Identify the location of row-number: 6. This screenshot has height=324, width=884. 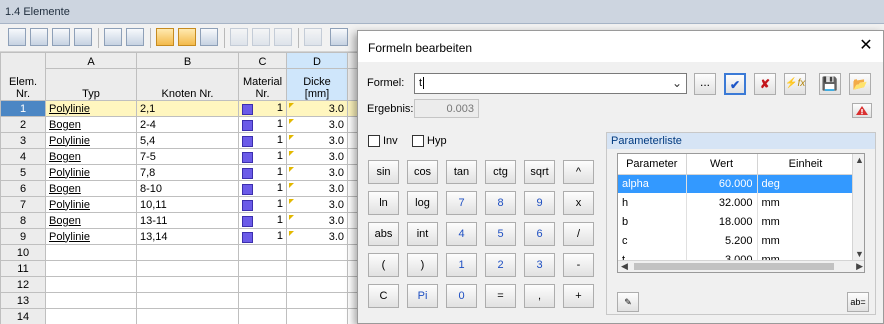
(23, 188).